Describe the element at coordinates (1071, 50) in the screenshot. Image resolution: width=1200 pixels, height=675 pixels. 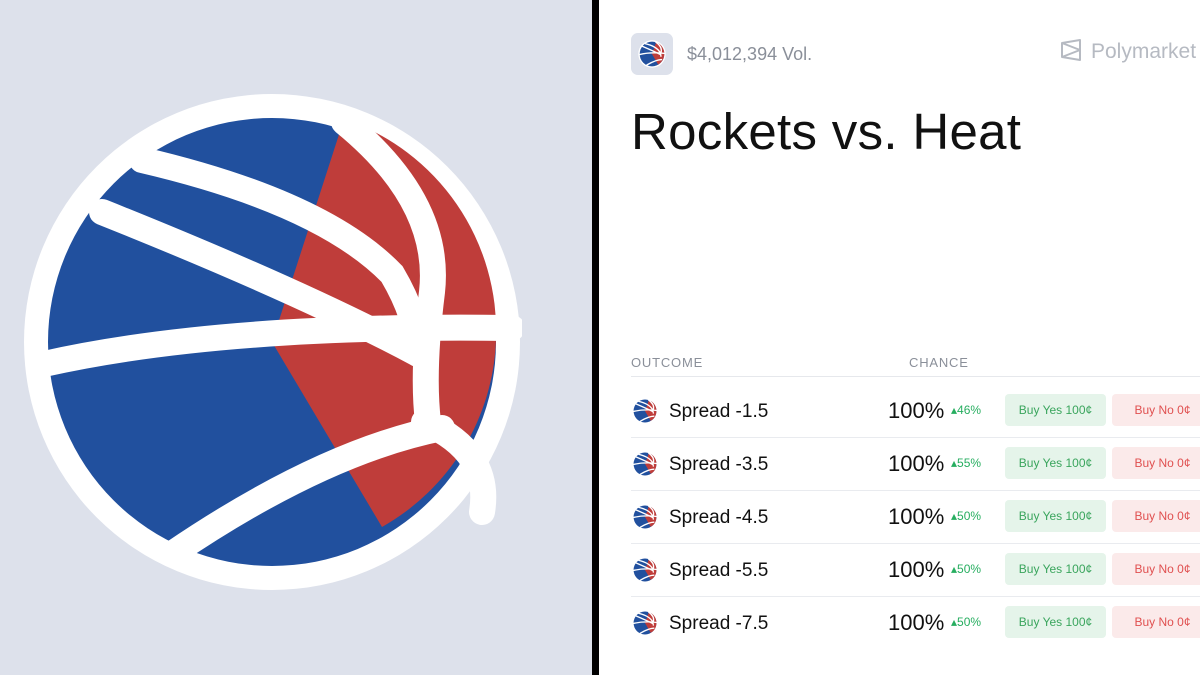
I see `polymarket-logo-icon` at that location.